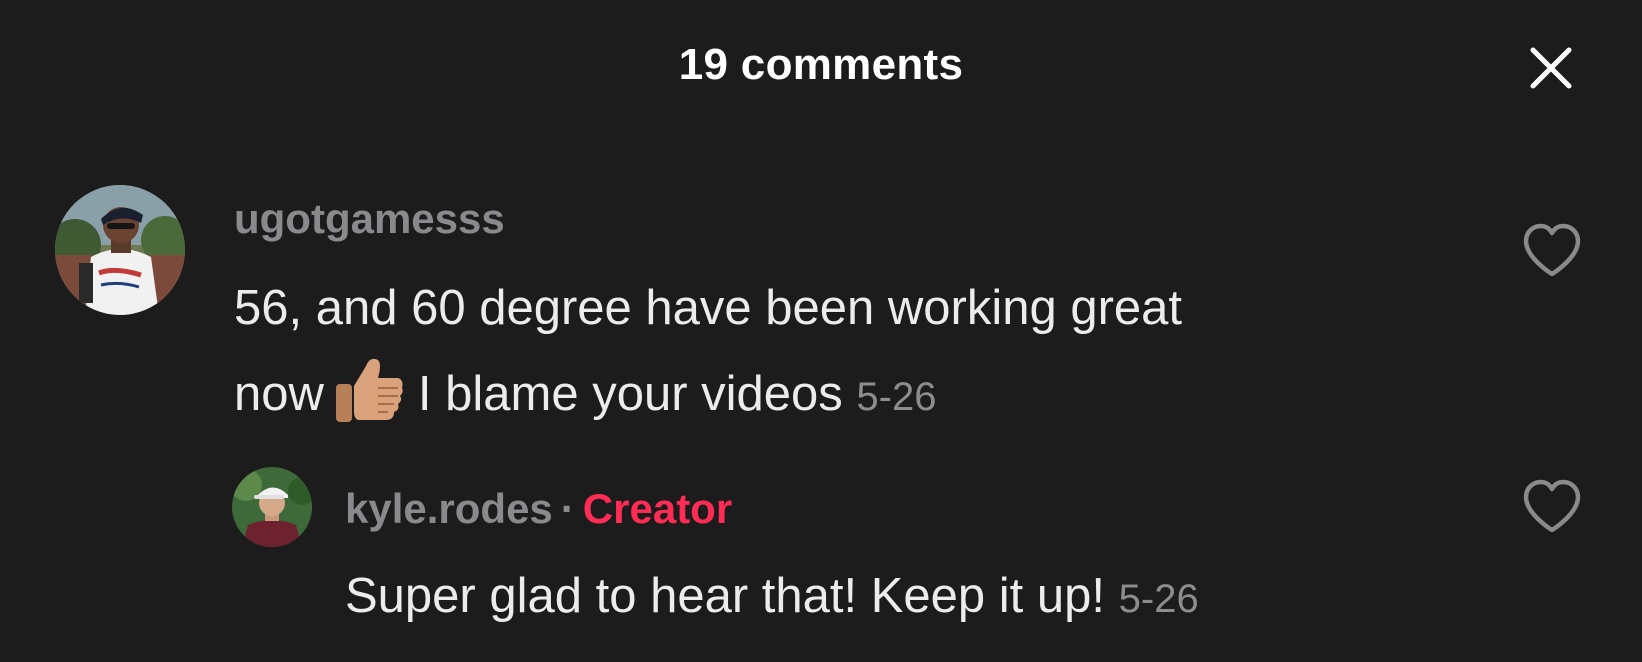 The image size is (1642, 662). I want to click on comment-text-fragment: I blame your videos, so click(630, 394).